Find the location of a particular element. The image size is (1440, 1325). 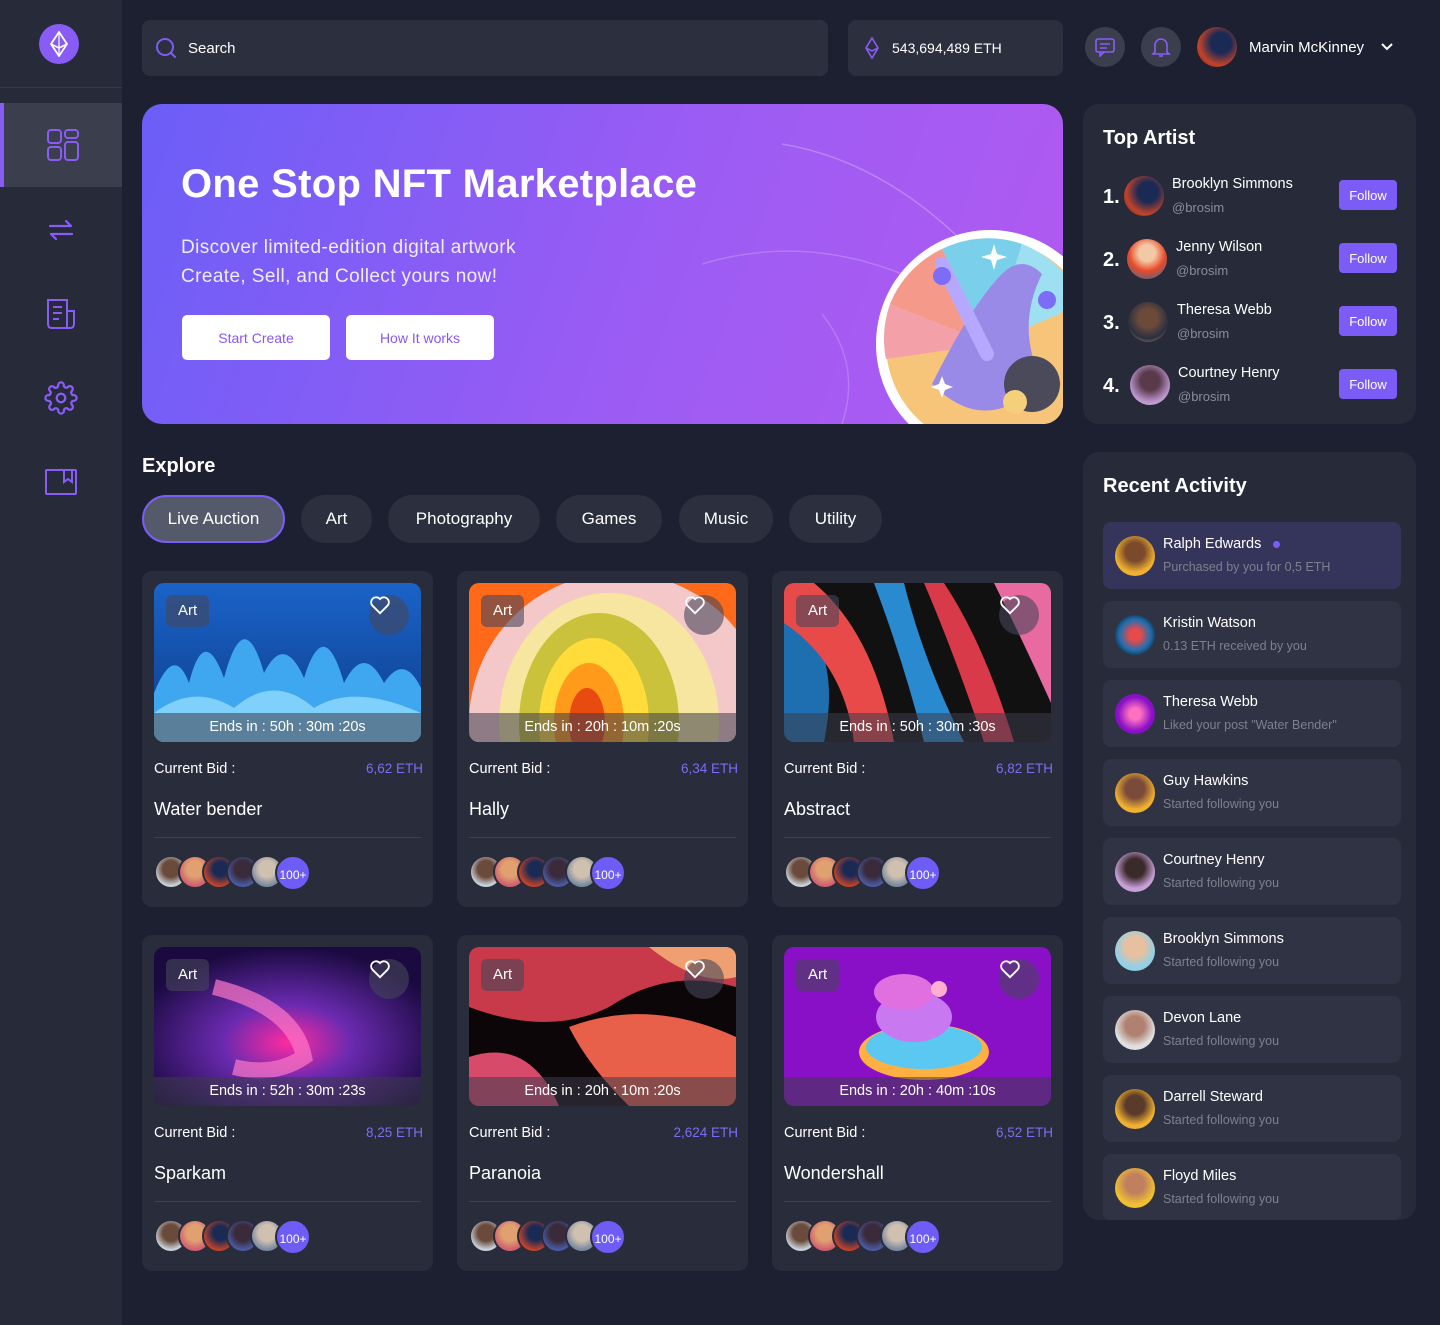

search-bar is located at coordinates (485, 48).